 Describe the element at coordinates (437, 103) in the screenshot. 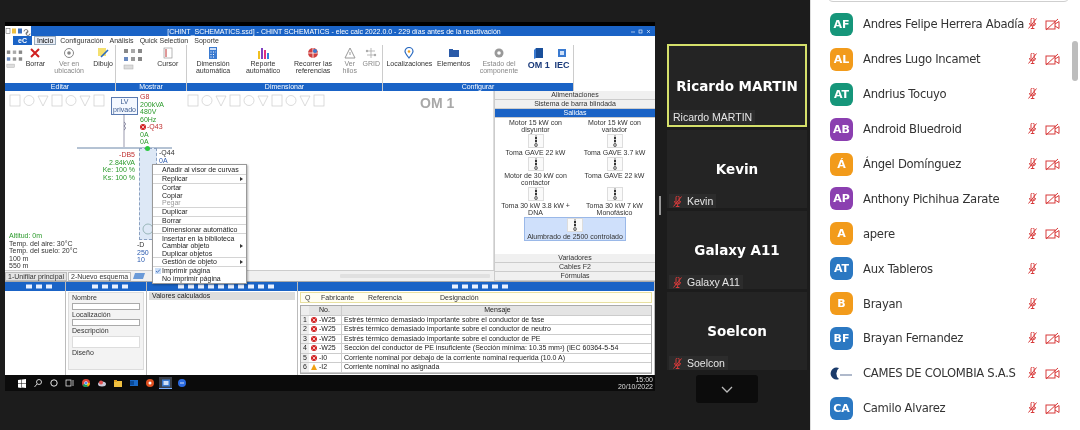

I see `page-label: OM 1` at that location.